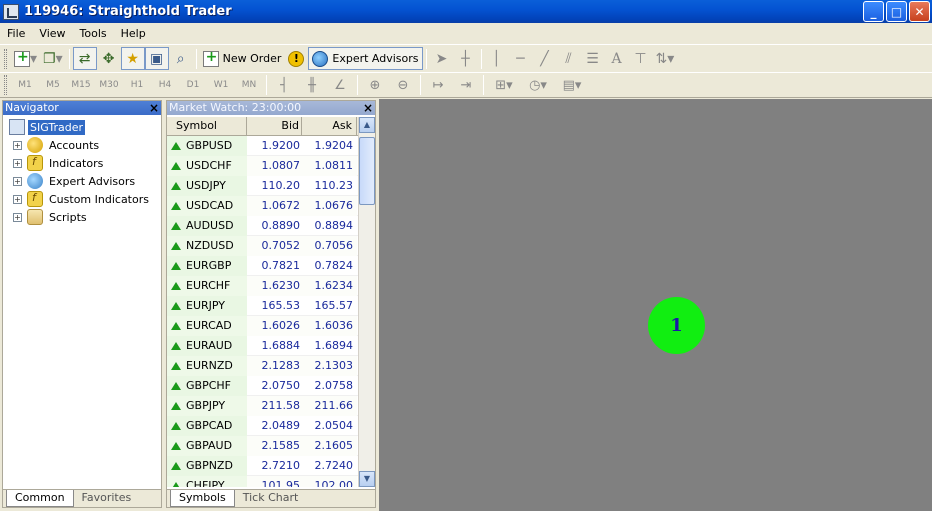  I want to click on strategy-tester-button: ⌕, so click(181, 58).